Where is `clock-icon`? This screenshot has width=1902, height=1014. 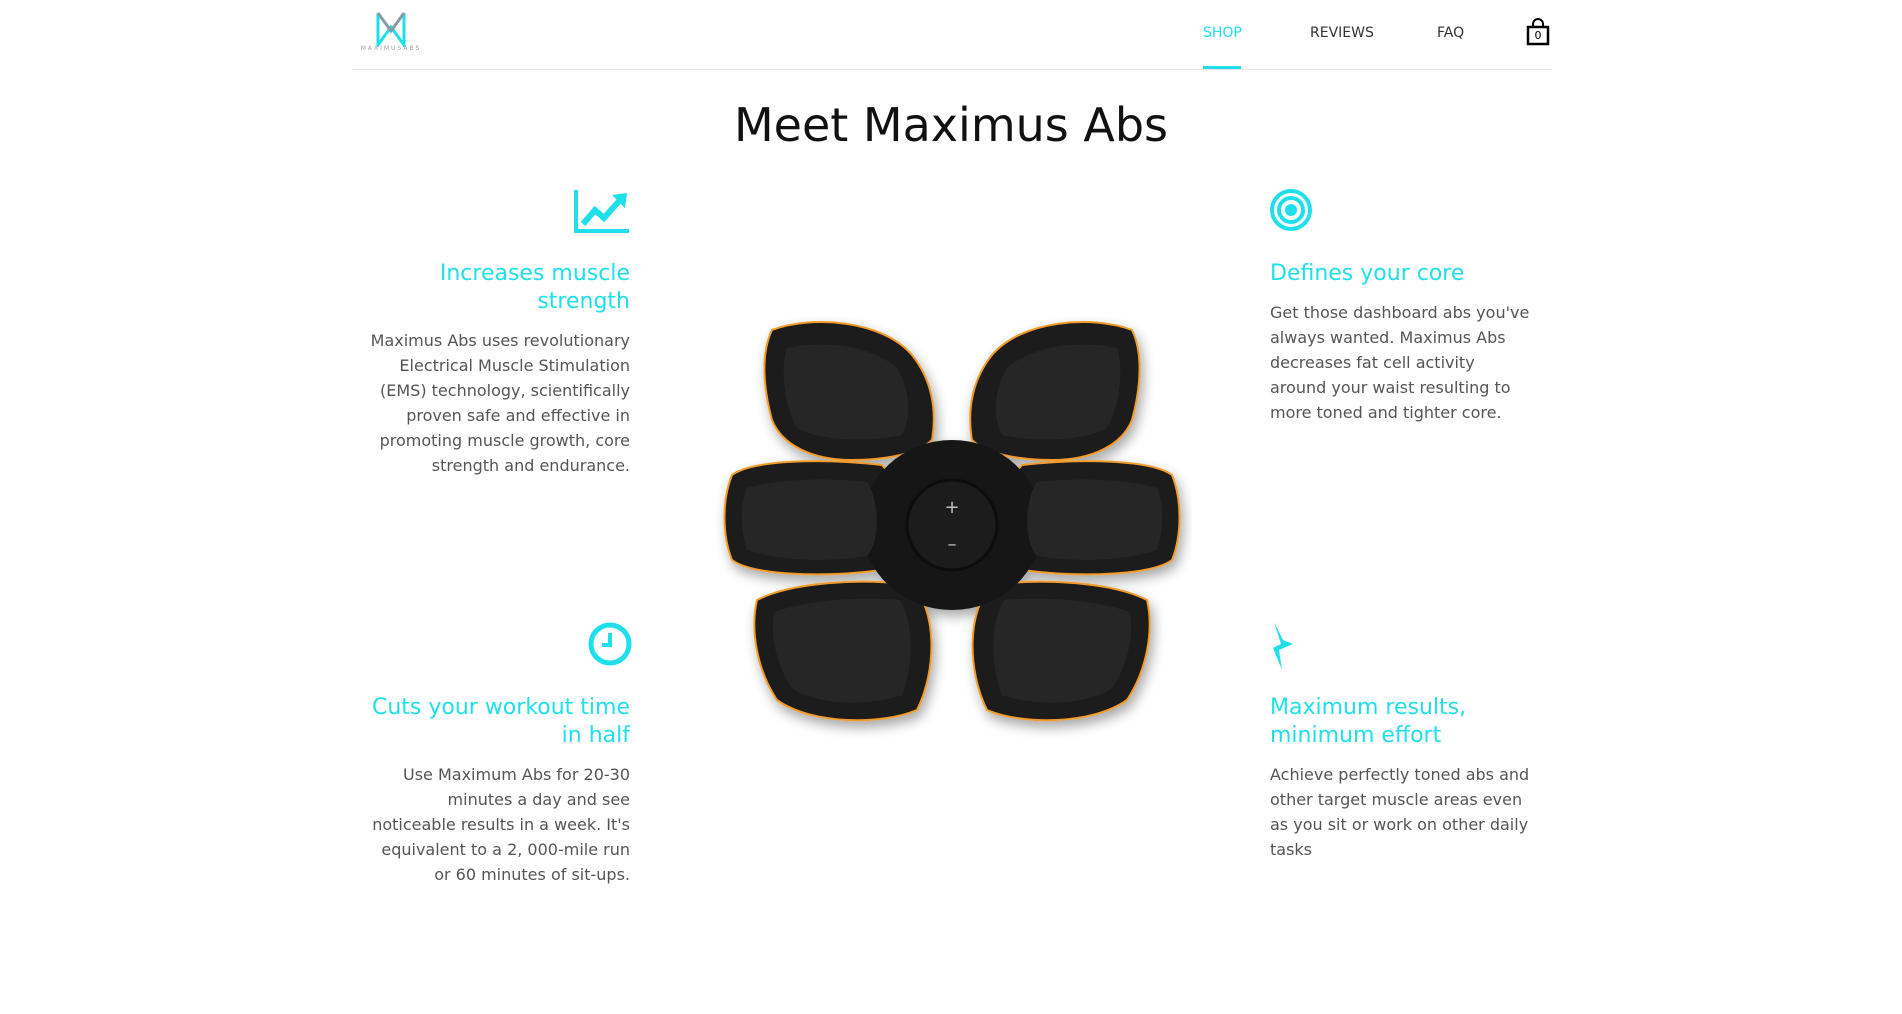 clock-icon is located at coordinates (610, 644).